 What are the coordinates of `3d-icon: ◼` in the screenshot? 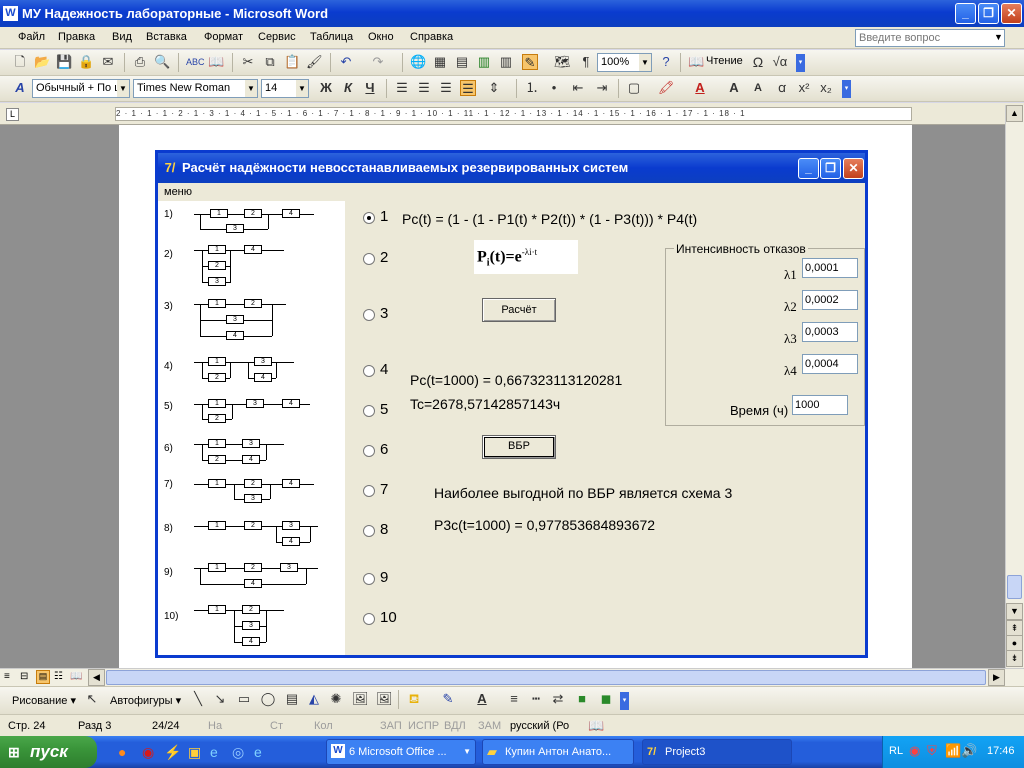 It's located at (606, 699).